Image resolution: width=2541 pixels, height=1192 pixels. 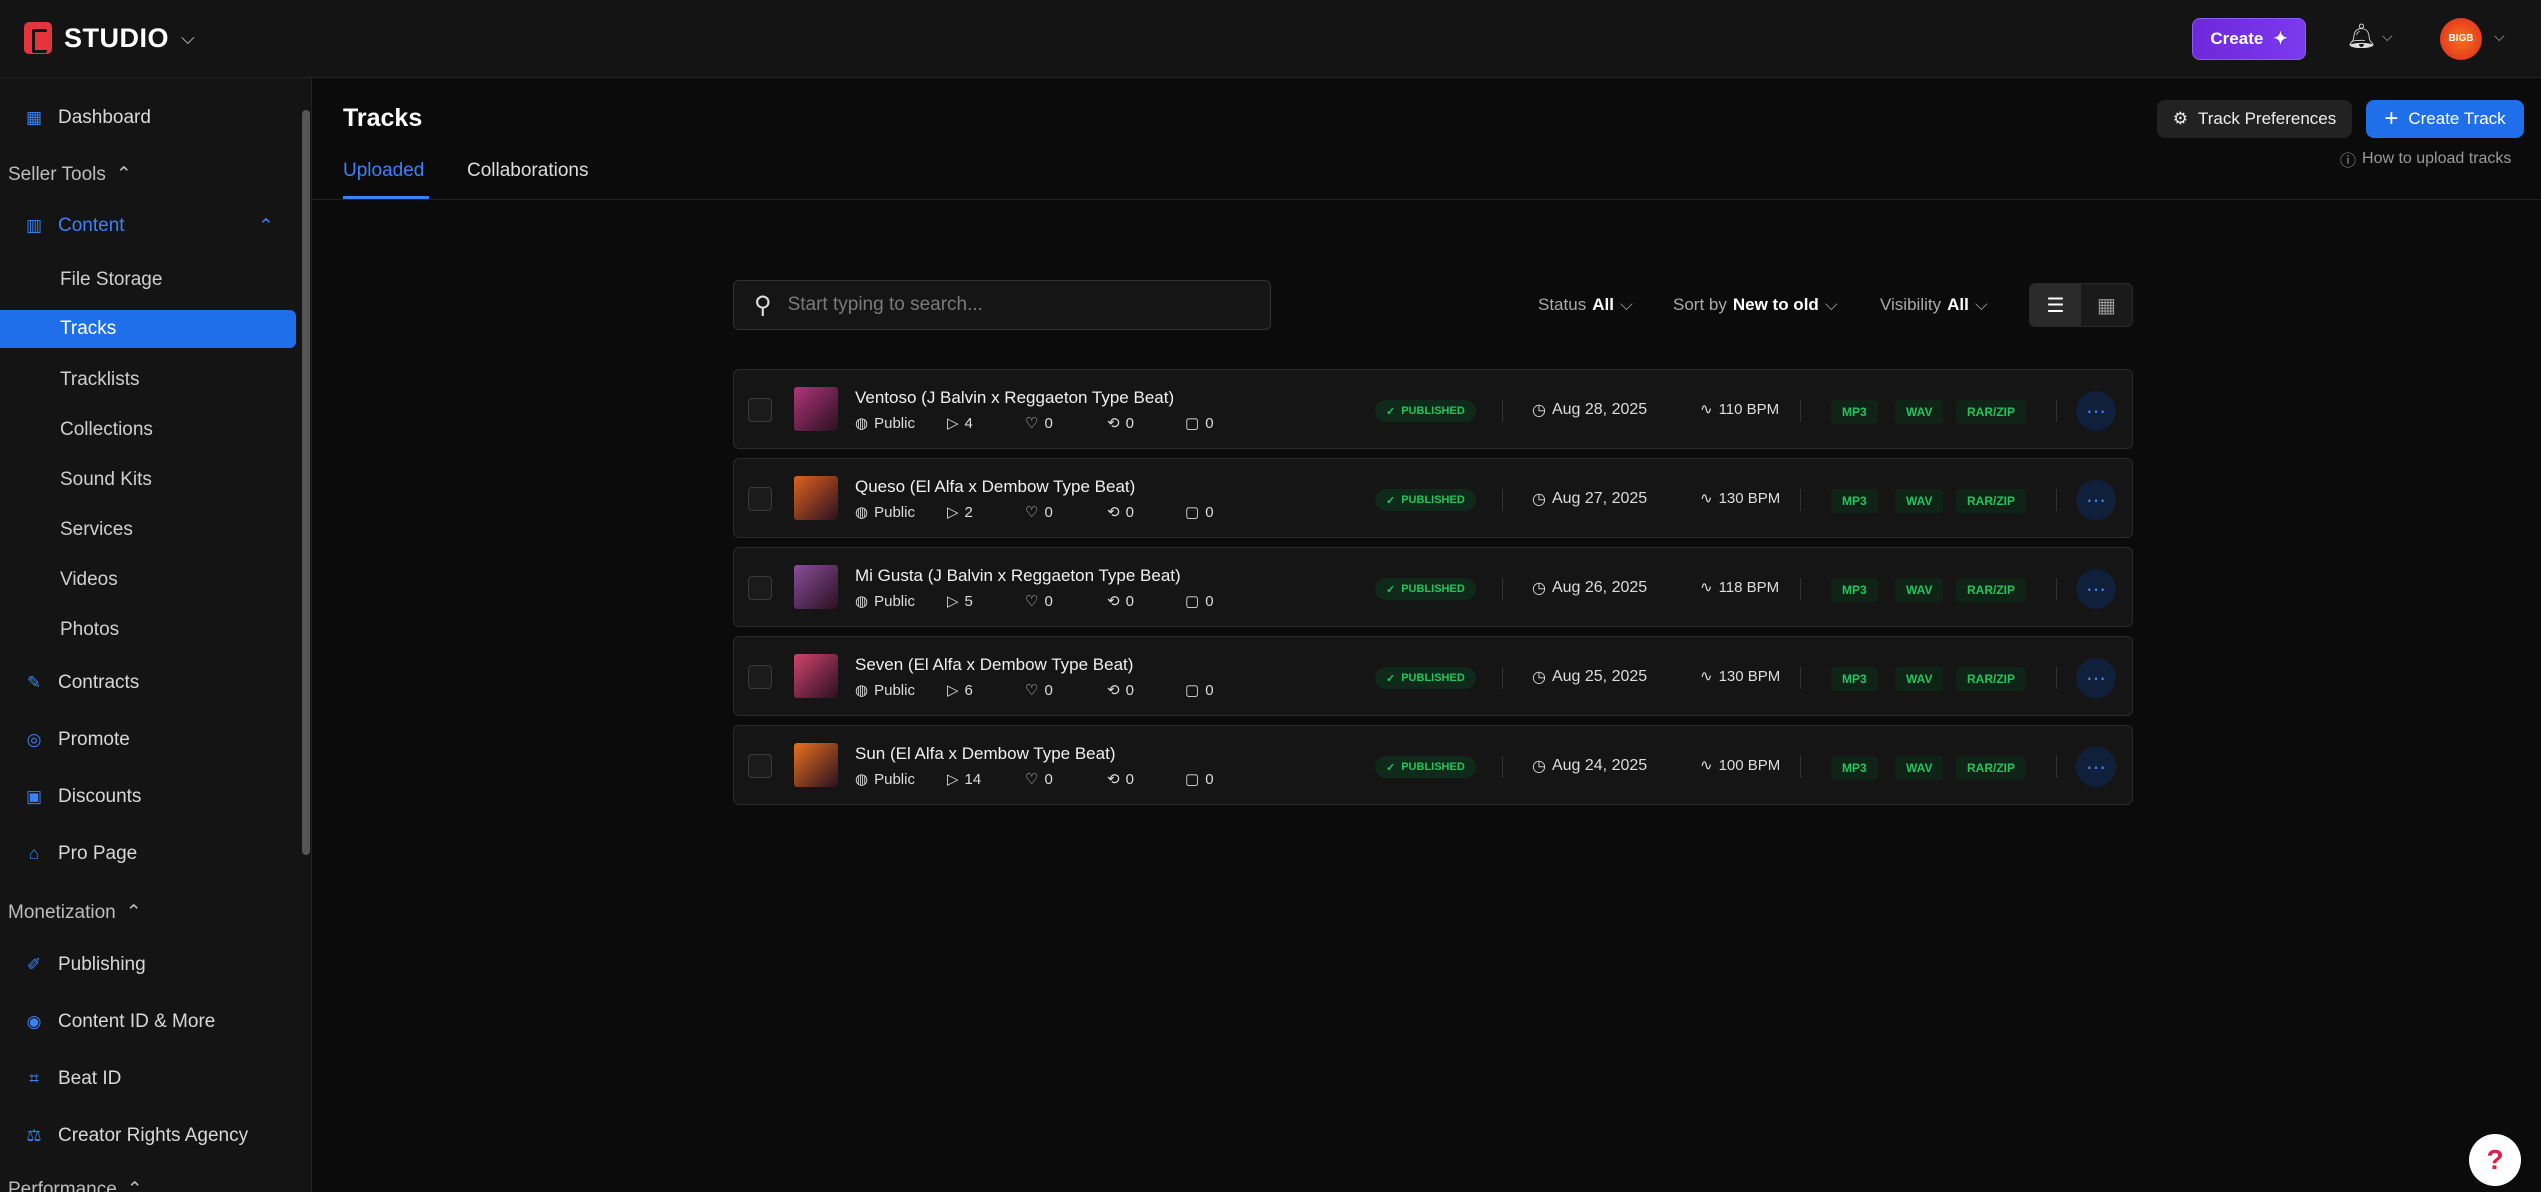 What do you see at coordinates (148, 797) in the screenshot?
I see `sidebar-item-discounts: ▣ Discounts` at bounding box center [148, 797].